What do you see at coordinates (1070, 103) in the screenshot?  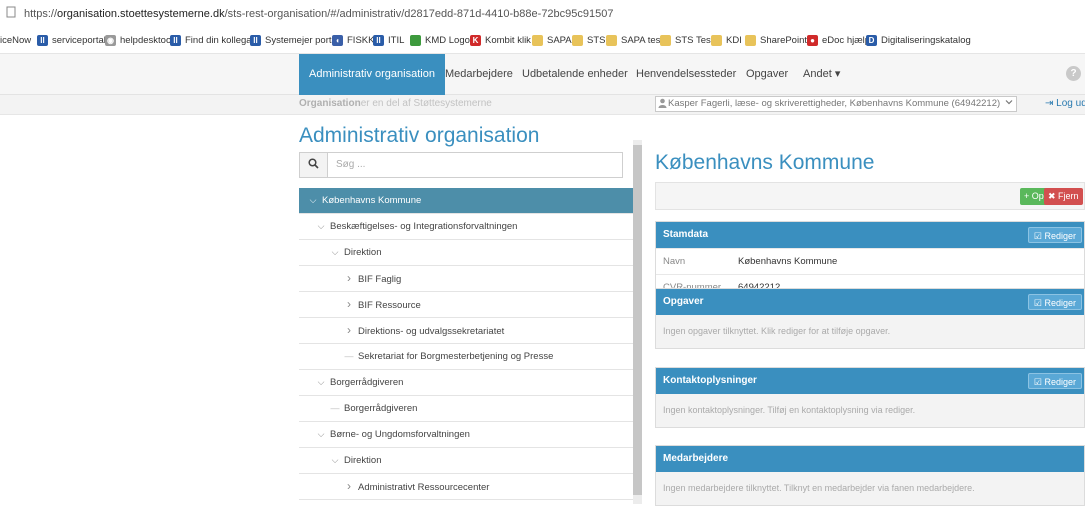 I see `logout-label: Log ud` at bounding box center [1070, 103].